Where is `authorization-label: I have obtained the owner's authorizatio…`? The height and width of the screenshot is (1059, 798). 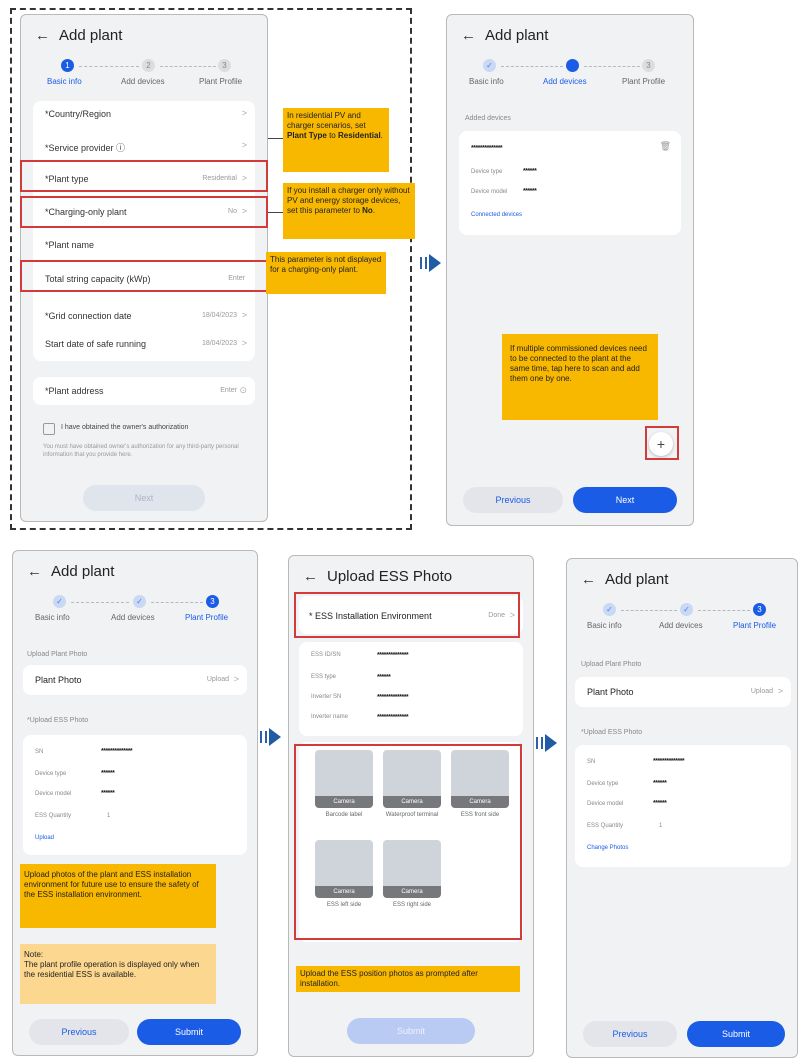
authorization-label: I have obtained the owner's authorizatio… is located at coordinates (125, 427).